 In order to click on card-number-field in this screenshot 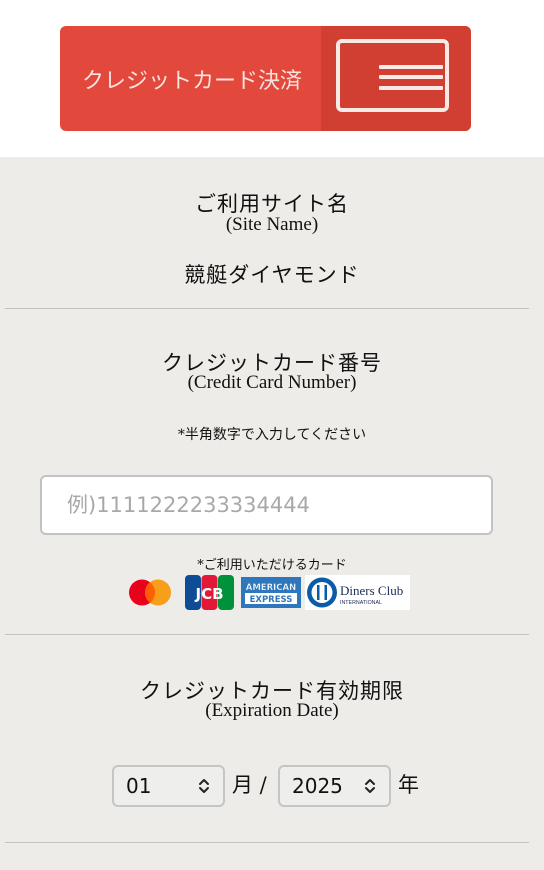, I will do `click(266, 505)`.